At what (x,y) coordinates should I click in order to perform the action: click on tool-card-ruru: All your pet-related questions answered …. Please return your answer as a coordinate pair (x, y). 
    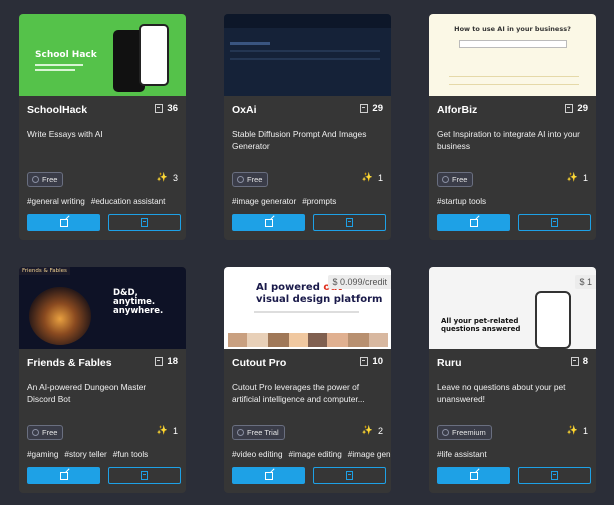
    Looking at the image, I should click on (512, 380).